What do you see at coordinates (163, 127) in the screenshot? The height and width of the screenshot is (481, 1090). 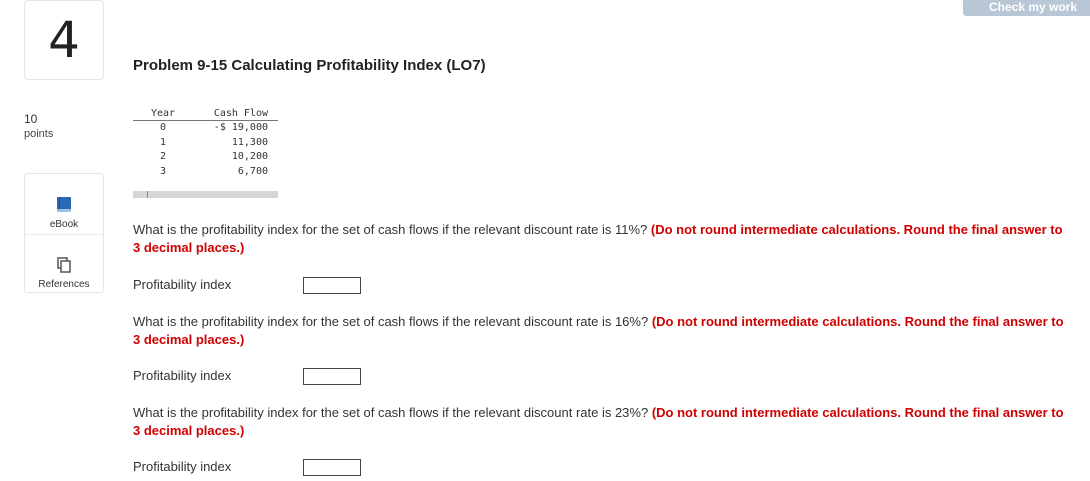 I see `year-cell: 0` at bounding box center [163, 127].